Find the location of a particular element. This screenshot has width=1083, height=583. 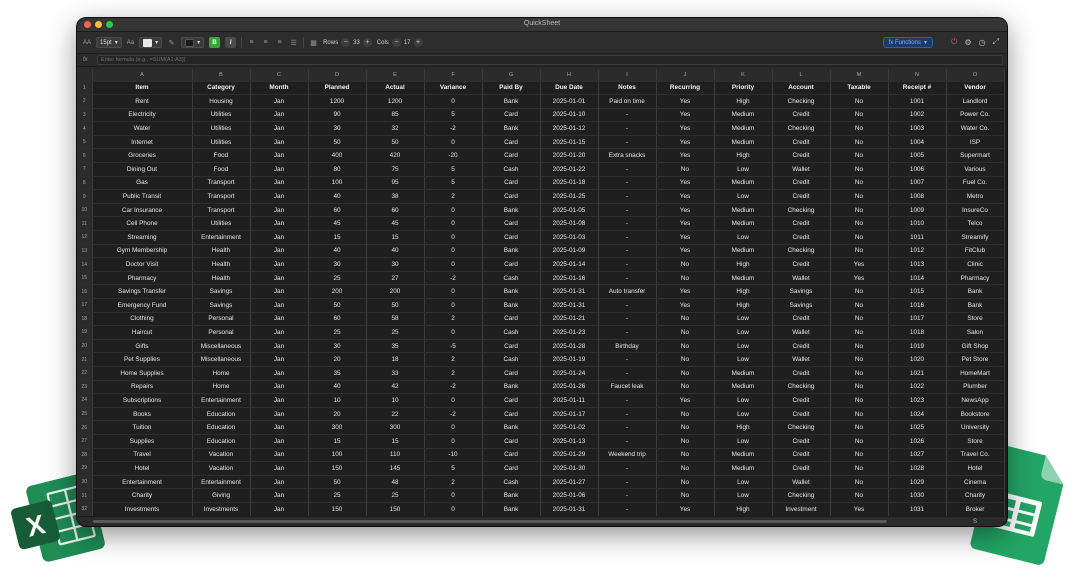

cell: Cash is located at coordinates (511, 169).